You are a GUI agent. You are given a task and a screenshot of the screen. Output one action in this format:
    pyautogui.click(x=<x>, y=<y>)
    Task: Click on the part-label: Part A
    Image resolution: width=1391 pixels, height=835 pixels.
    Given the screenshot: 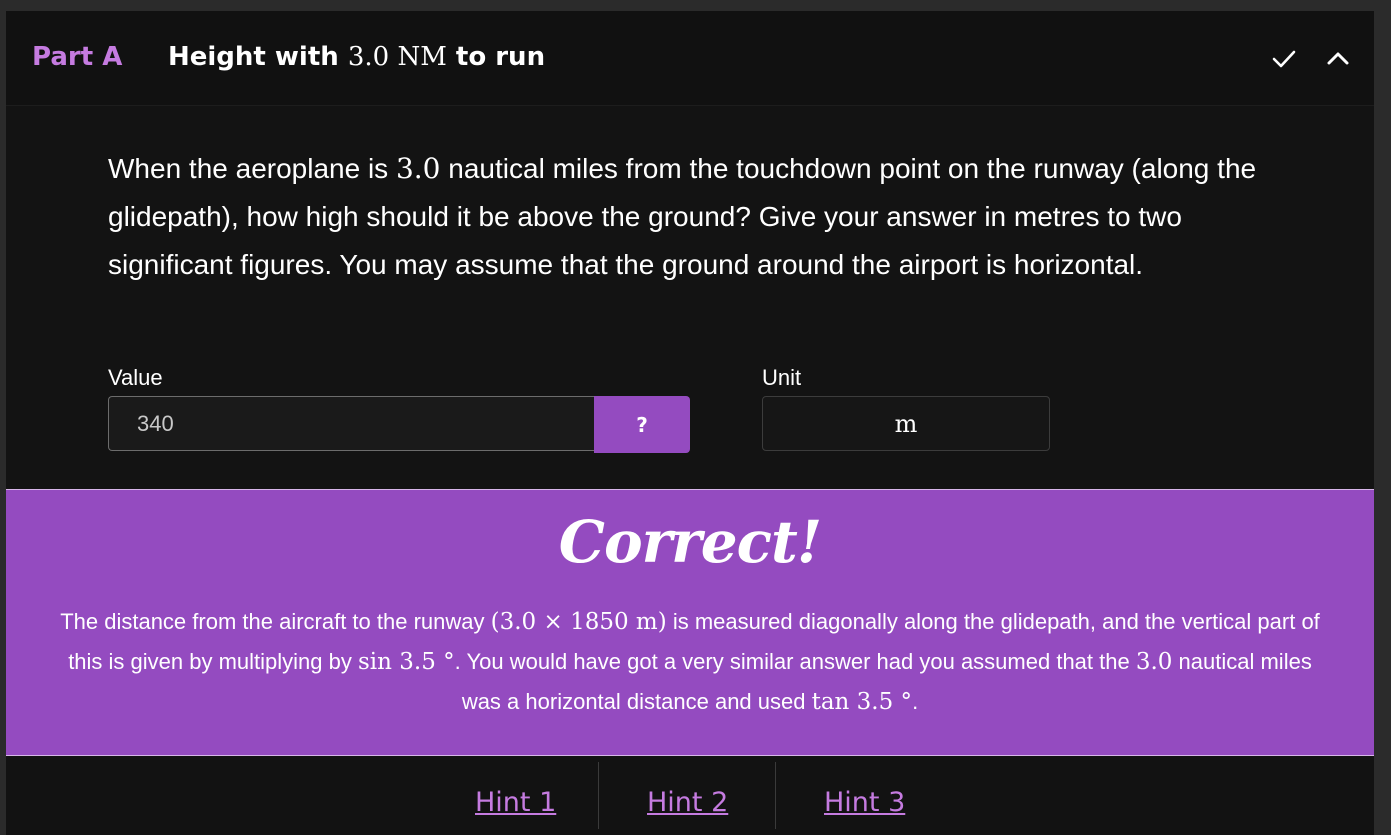 What is the action you would take?
    pyautogui.click(x=77, y=57)
    